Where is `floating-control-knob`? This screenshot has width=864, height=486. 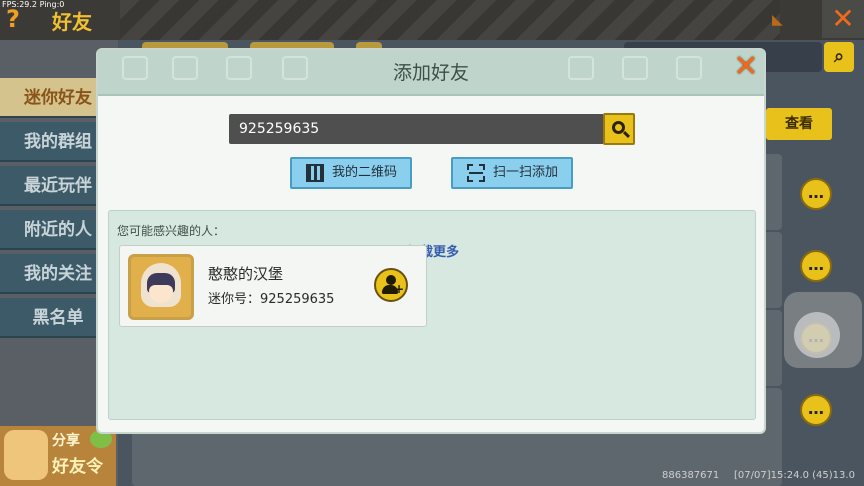
floating-control-knob is located at coordinates (817, 335).